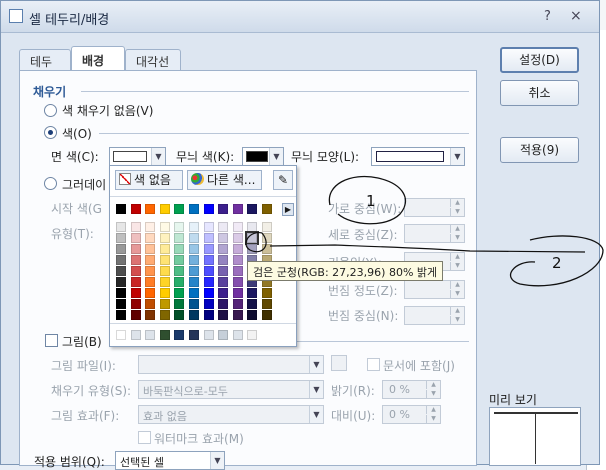 The image size is (606, 470). What do you see at coordinates (371, 201) in the screenshot?
I see `annotation-label-1: 1` at bounding box center [371, 201].